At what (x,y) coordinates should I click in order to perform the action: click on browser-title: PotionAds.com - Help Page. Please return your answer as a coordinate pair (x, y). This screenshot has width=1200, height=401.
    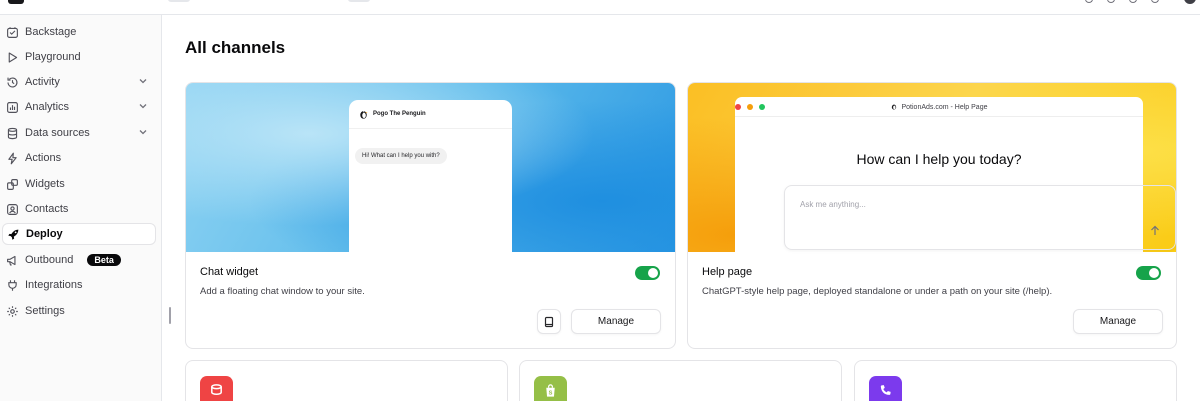
    Looking at the image, I should click on (939, 107).